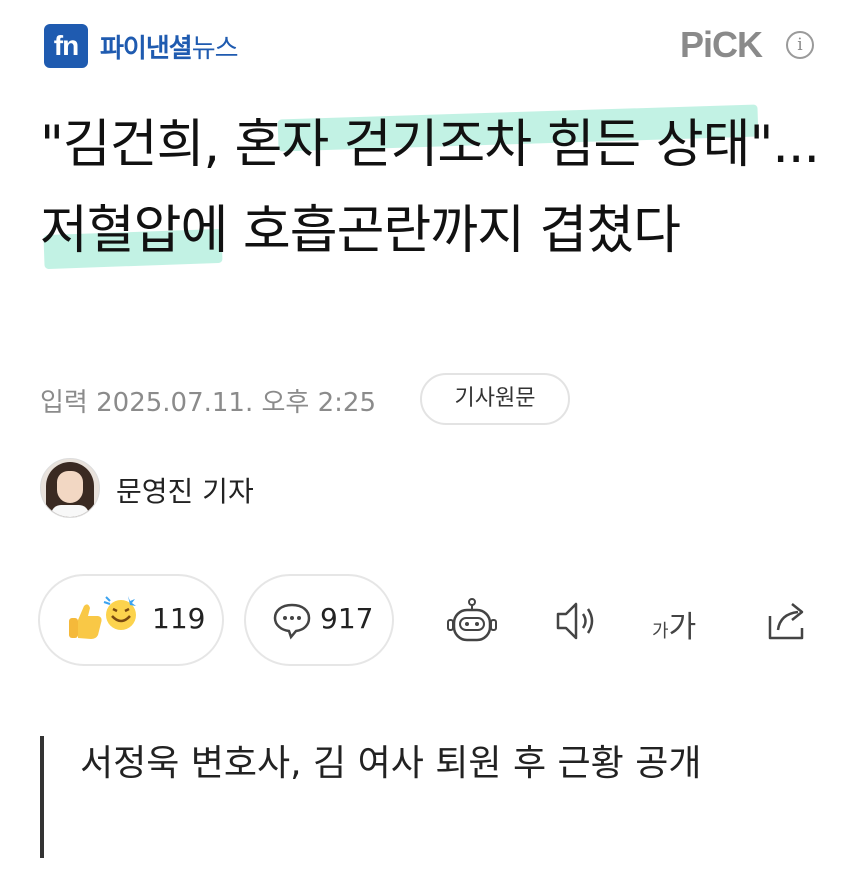  What do you see at coordinates (721, 44) in the screenshot?
I see `pick-label: PiCK` at bounding box center [721, 44].